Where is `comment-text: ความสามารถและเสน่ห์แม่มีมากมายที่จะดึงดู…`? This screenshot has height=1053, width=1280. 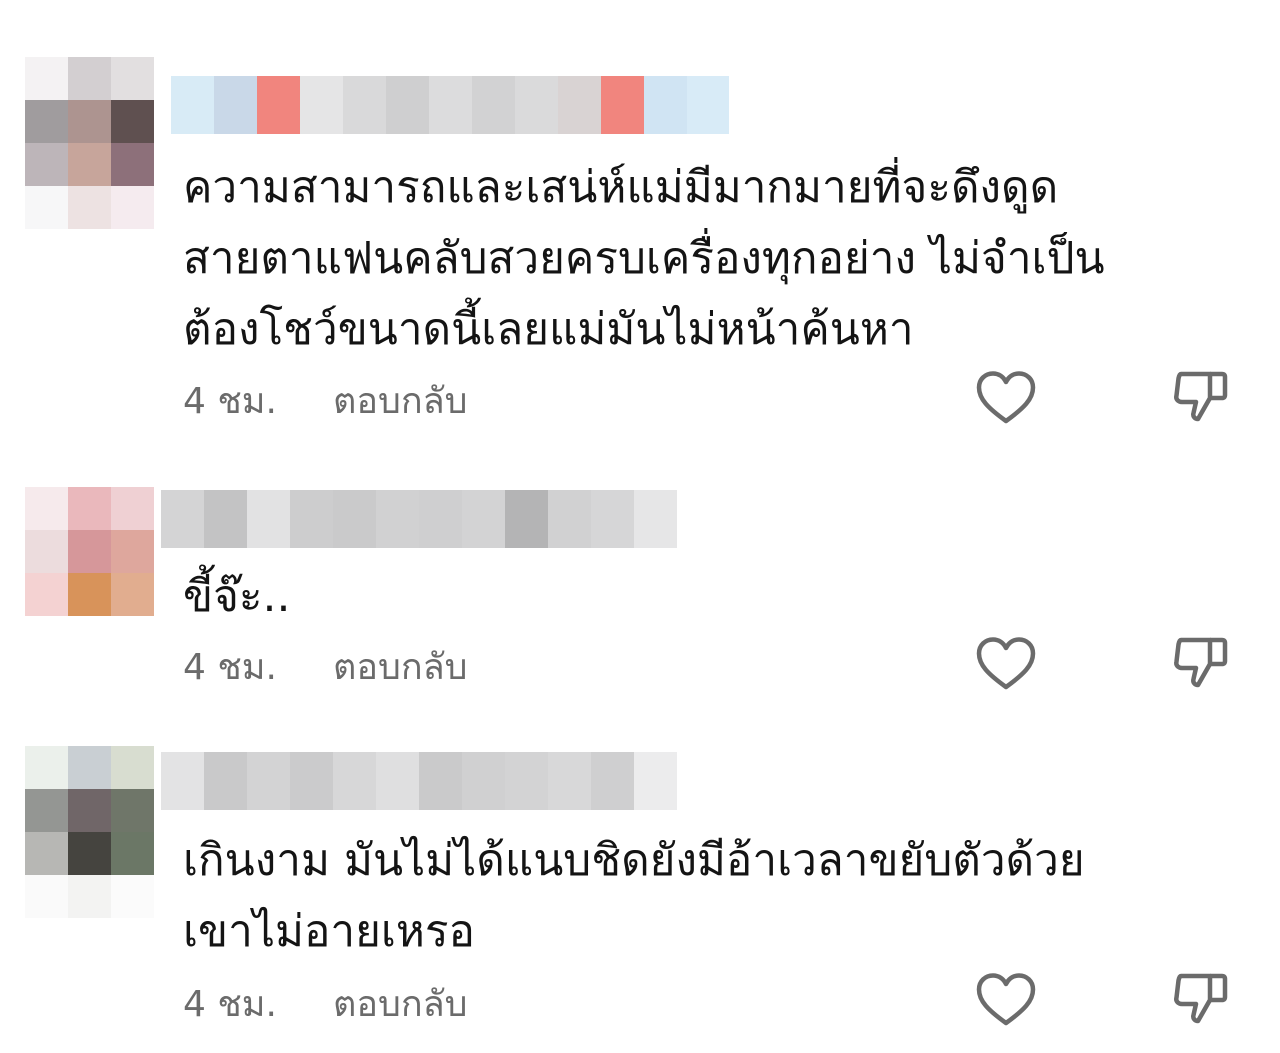
comment-text: ความสามารถและเสน่ห์แม่มีมากมายที่จะดึงดู… is located at coordinates (644, 258).